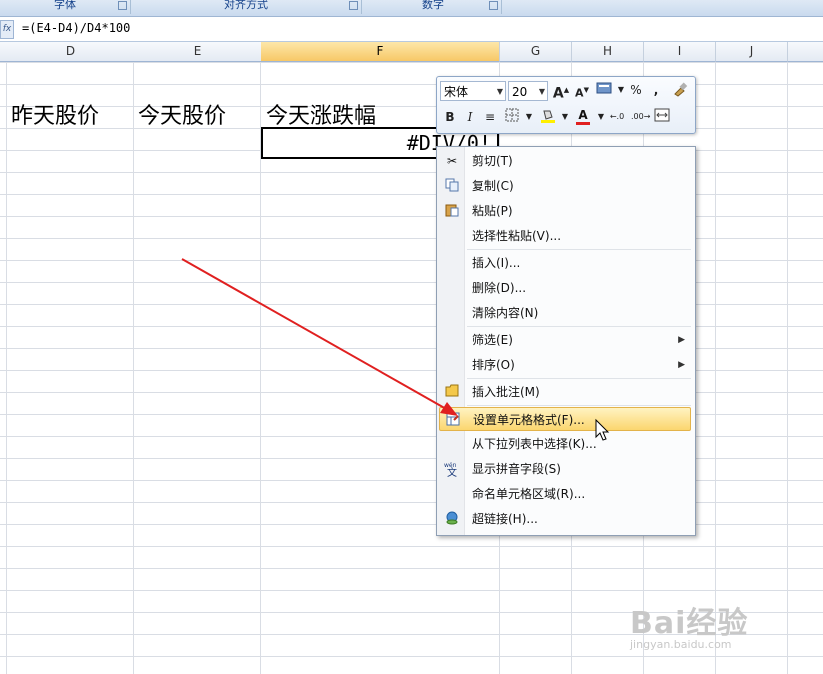 The width and height of the screenshot is (823, 674). What do you see at coordinates (516, 469) in the screenshot?
I see `menu-item-show-phonetic-label: 显示拼音字段(S)` at bounding box center [516, 469].